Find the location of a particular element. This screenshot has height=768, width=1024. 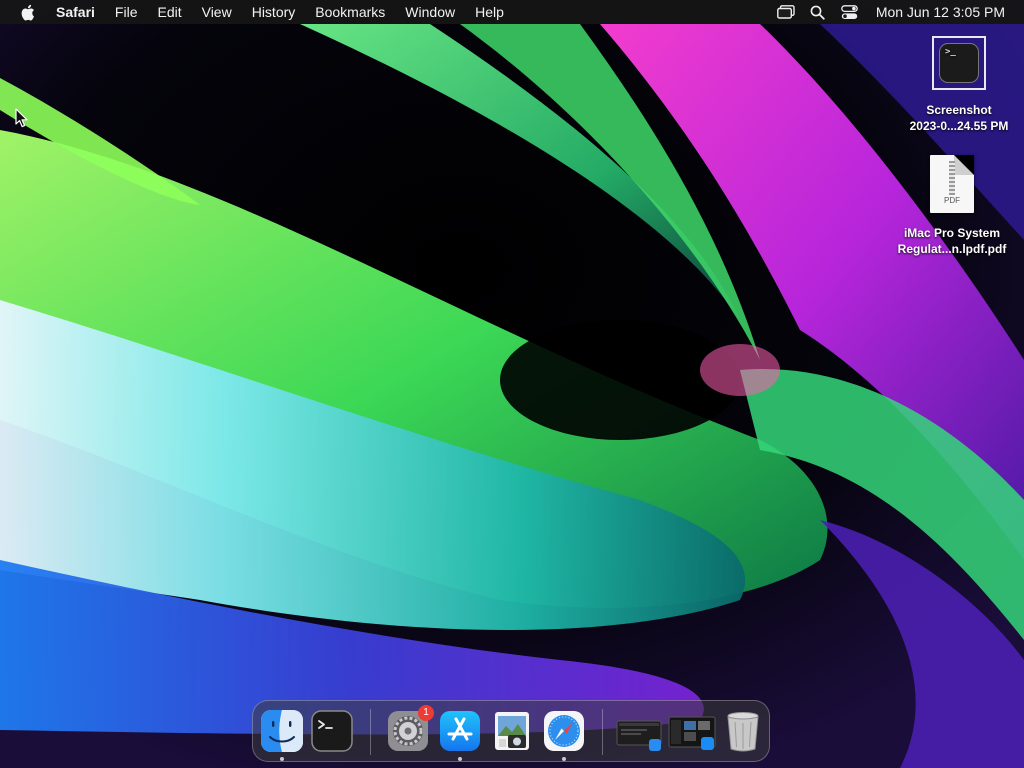

app-store-icon is located at coordinates (460, 731).